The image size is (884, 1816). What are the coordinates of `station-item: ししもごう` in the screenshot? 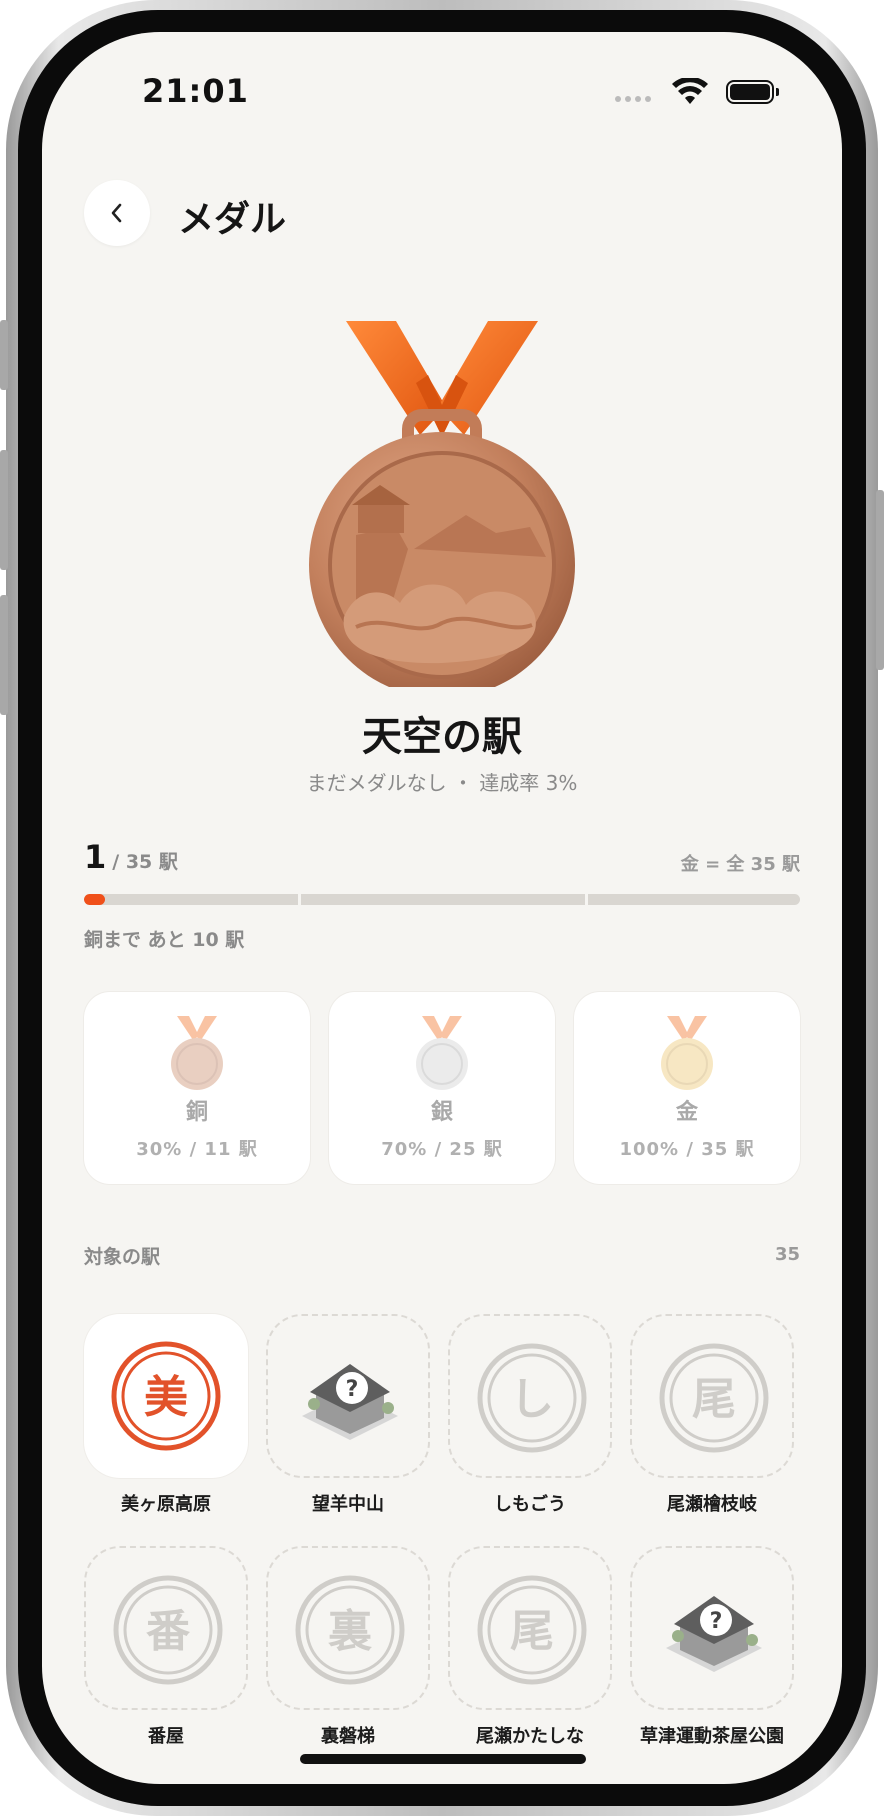 It's located at (530, 1415).